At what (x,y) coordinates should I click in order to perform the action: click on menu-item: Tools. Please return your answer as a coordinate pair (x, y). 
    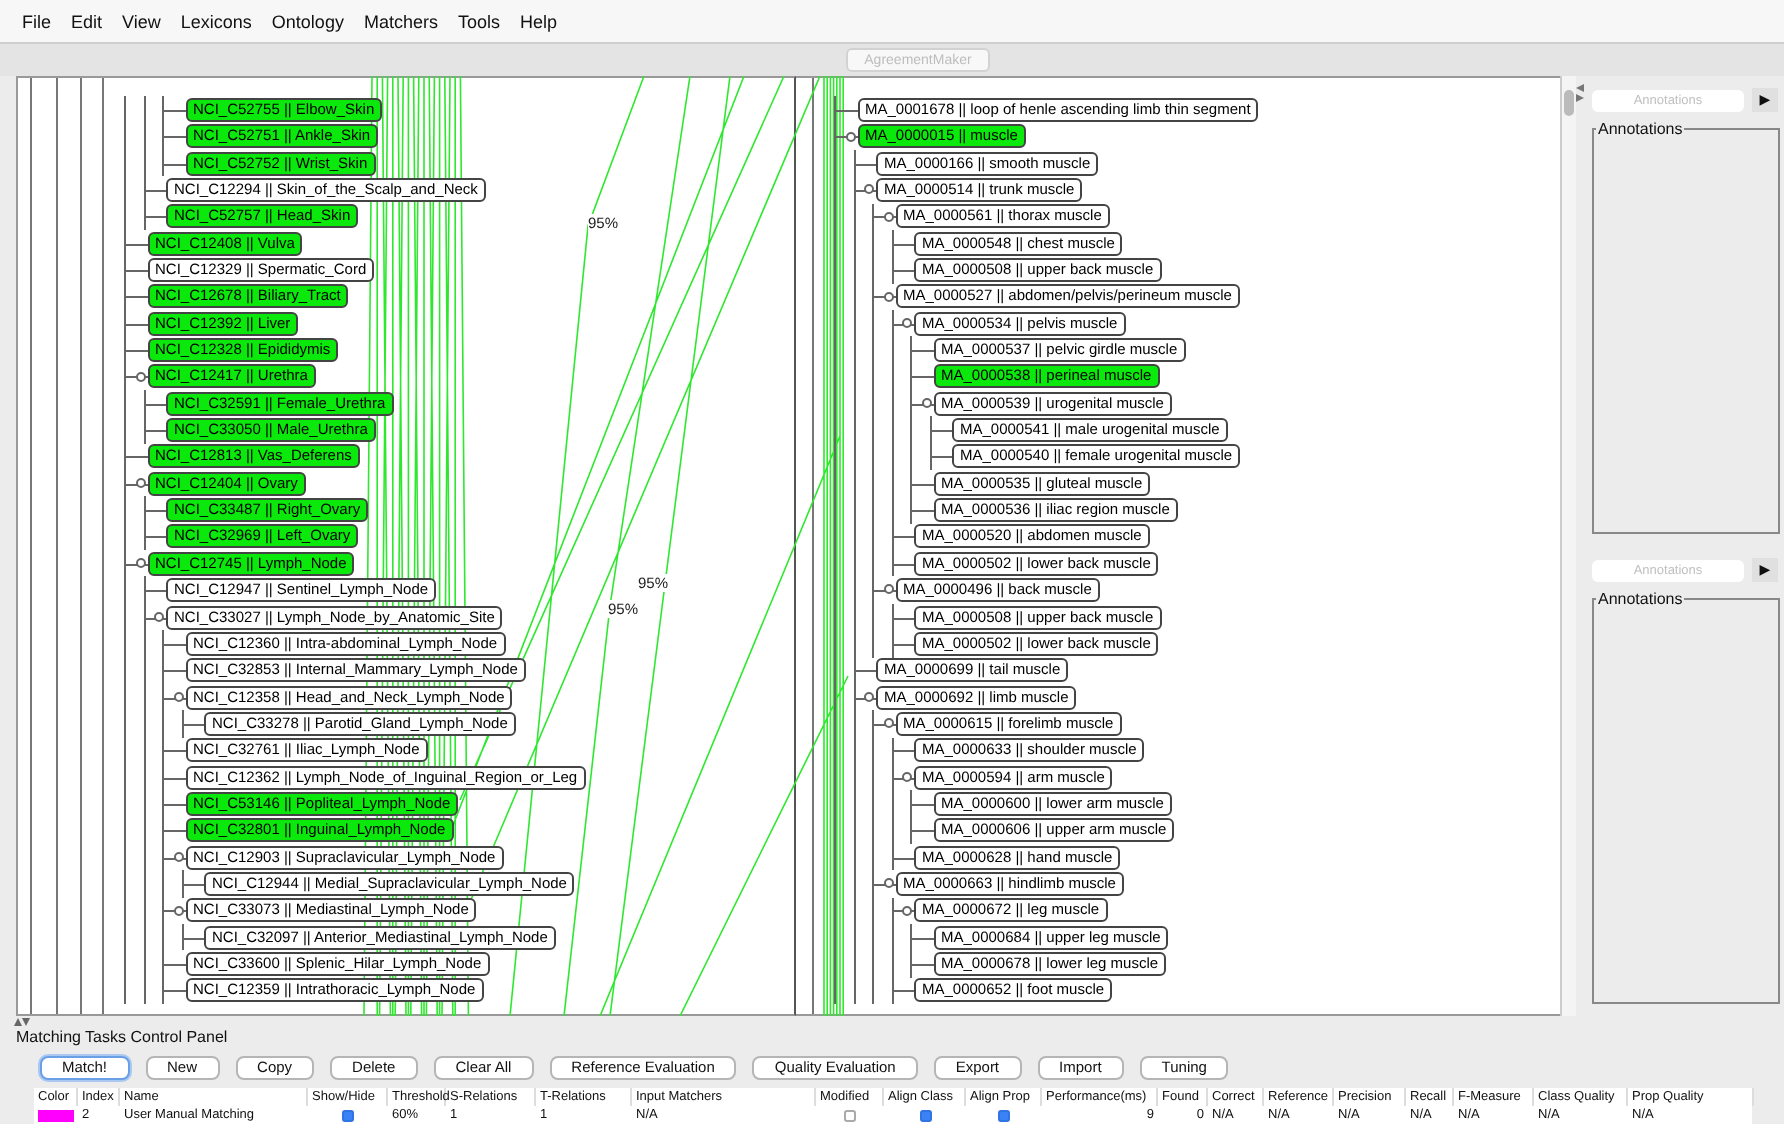
    Looking at the image, I should click on (478, 21).